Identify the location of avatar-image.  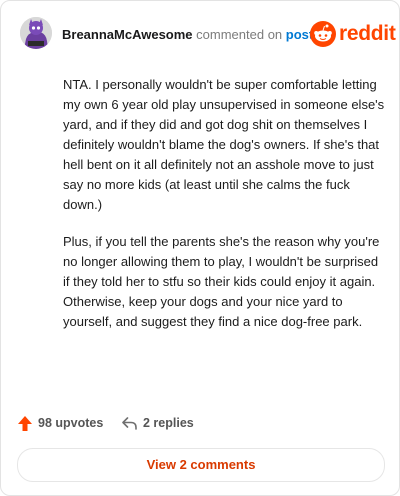
(36, 33).